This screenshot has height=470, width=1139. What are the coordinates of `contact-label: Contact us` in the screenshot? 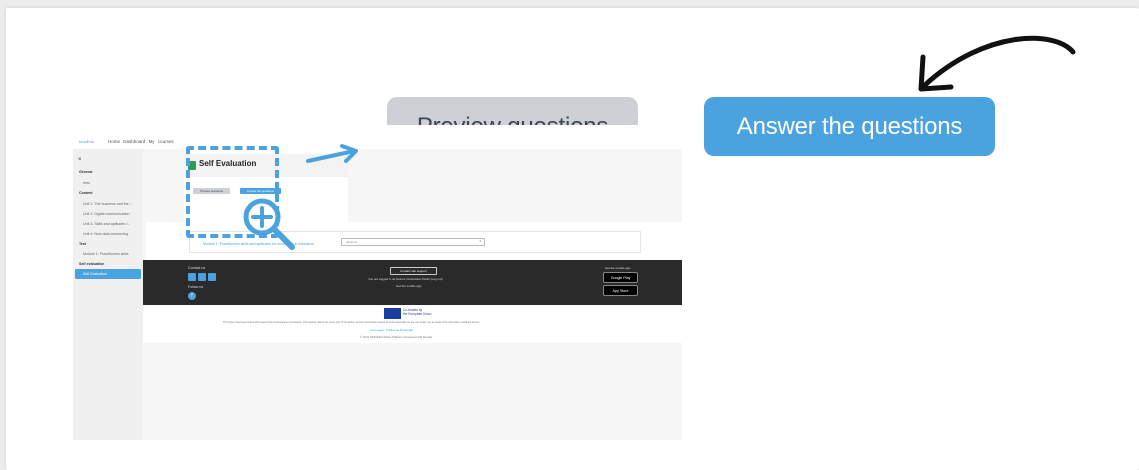 It's located at (197, 268).